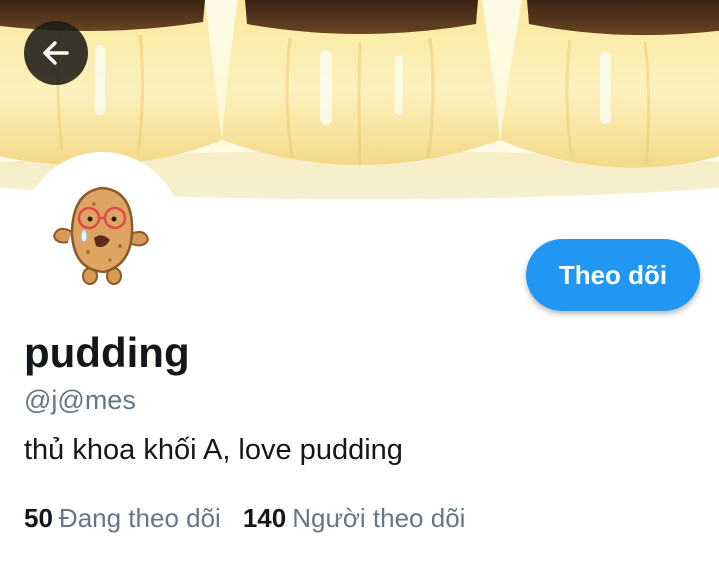 The height and width of the screenshot is (572, 719). What do you see at coordinates (613, 275) in the screenshot?
I see `follow-button: Theo dõi` at bounding box center [613, 275].